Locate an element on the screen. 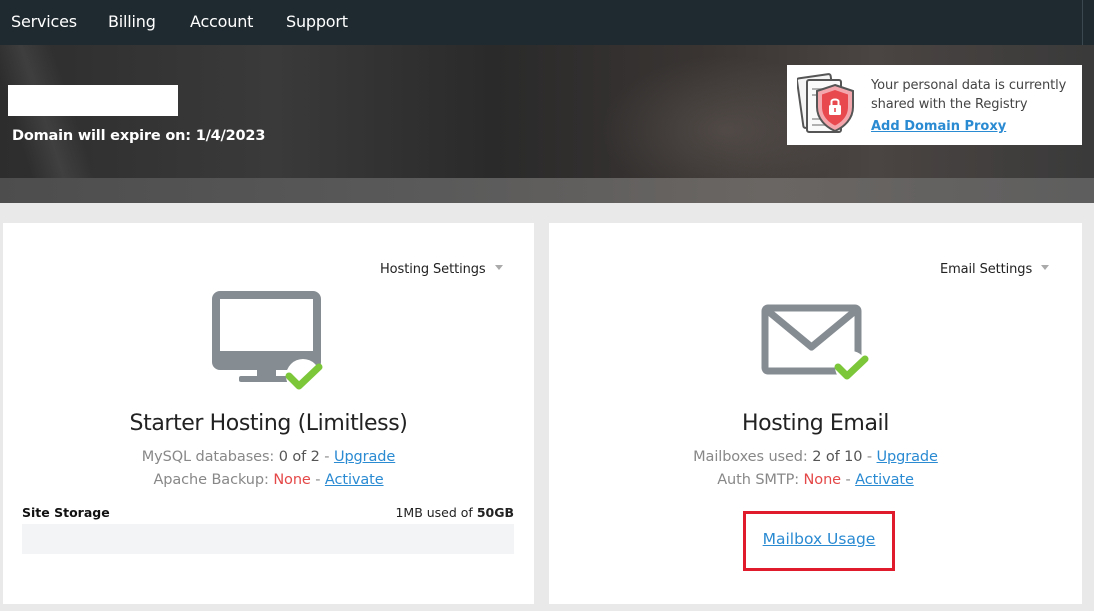  mailboxes-upgrade-link: Upgrade is located at coordinates (907, 457).